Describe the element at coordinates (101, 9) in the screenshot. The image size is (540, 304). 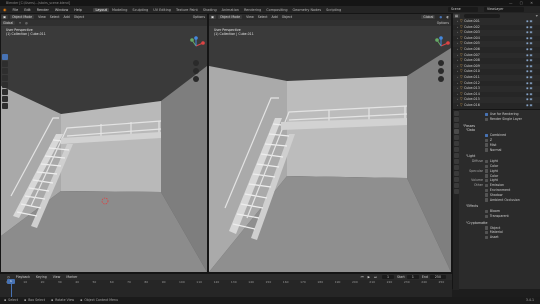
I see `workspace-tab-layout: Layout` at that location.